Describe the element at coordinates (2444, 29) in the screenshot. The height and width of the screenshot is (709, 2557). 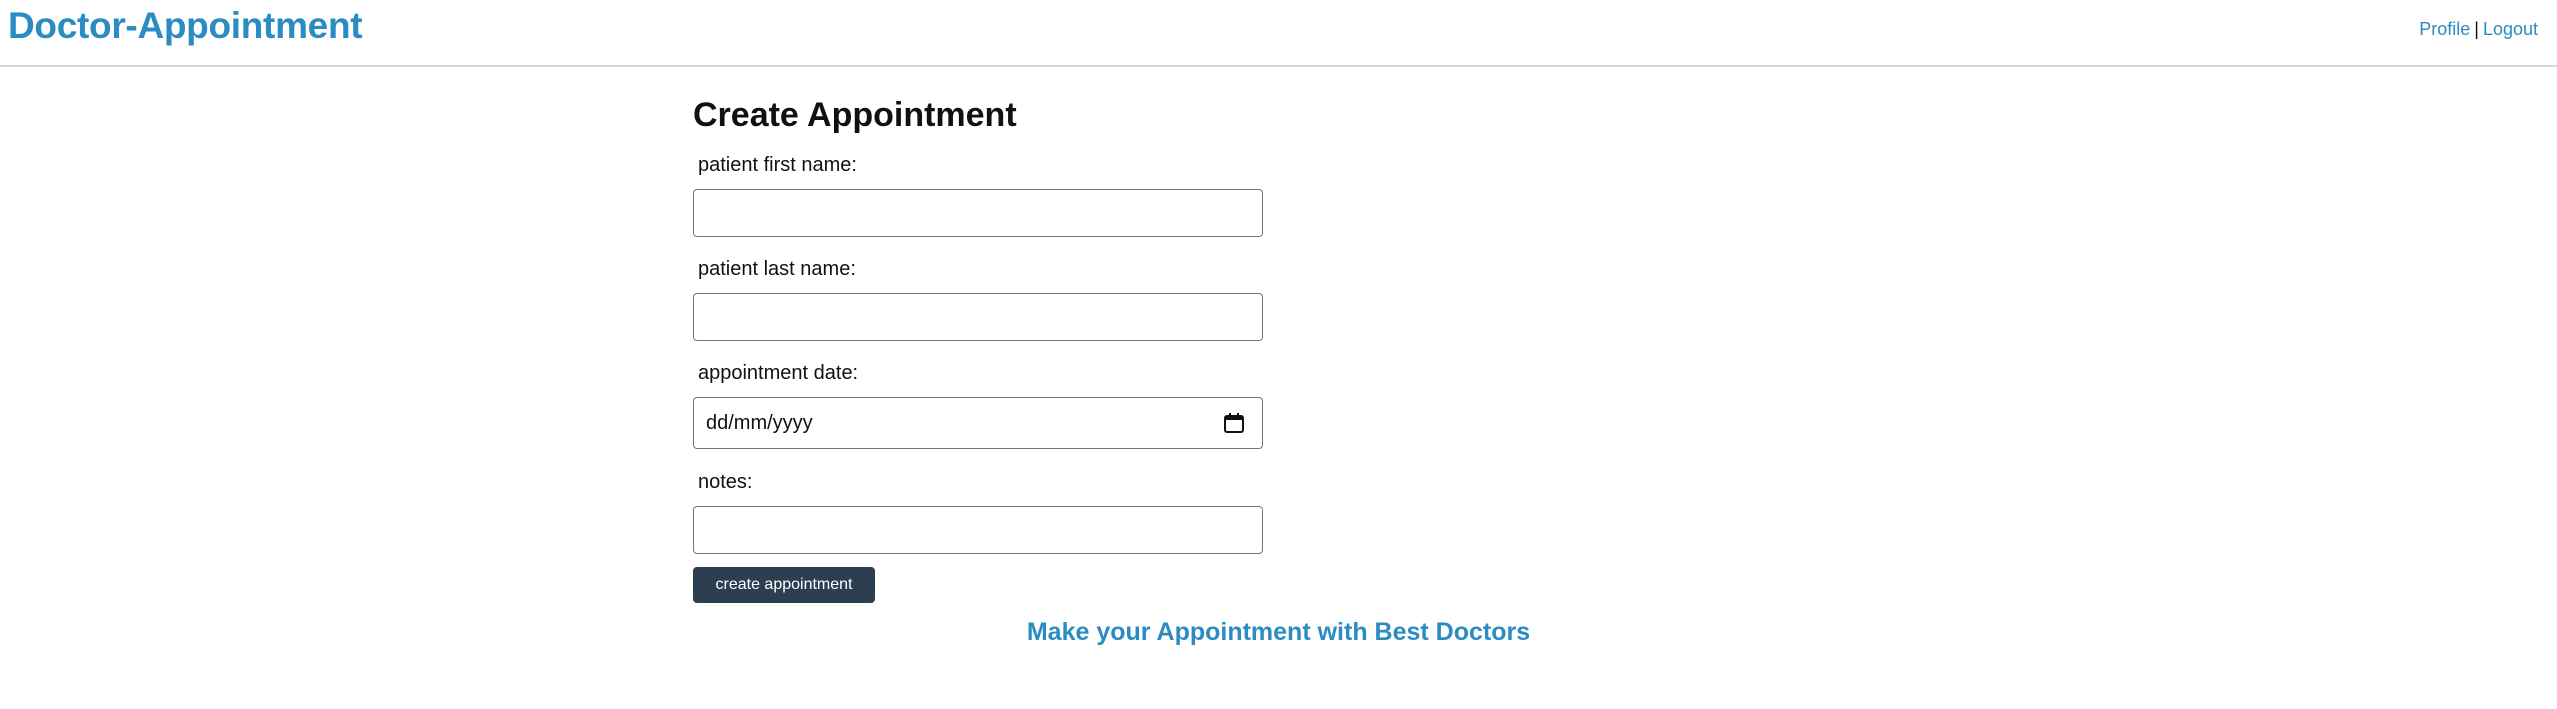
I see `profile-link: Profile` at that location.